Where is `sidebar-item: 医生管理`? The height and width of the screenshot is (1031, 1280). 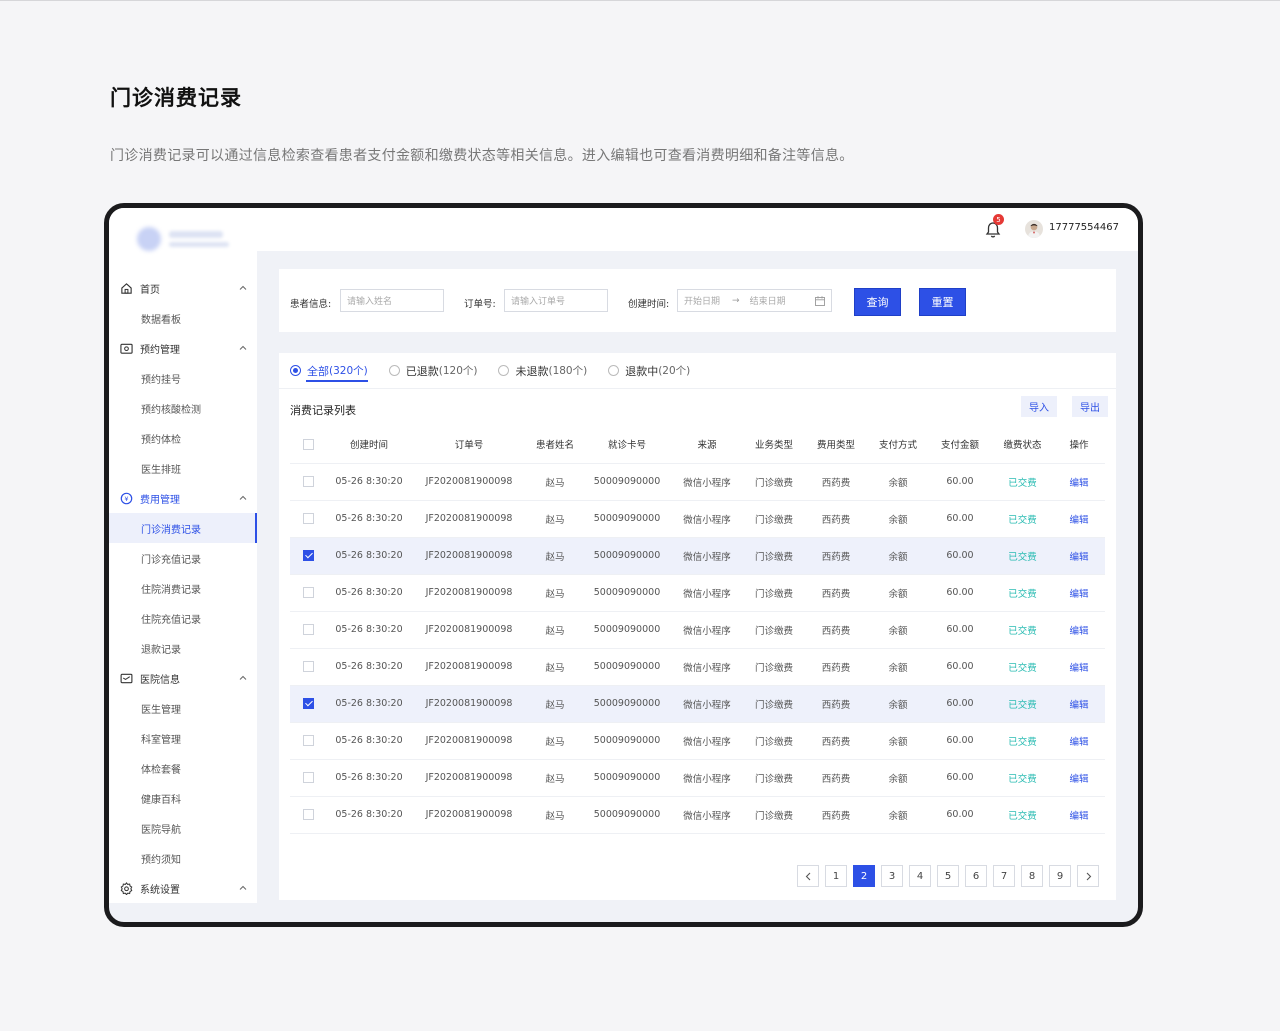
sidebar-item: 医生管理 is located at coordinates (183, 708).